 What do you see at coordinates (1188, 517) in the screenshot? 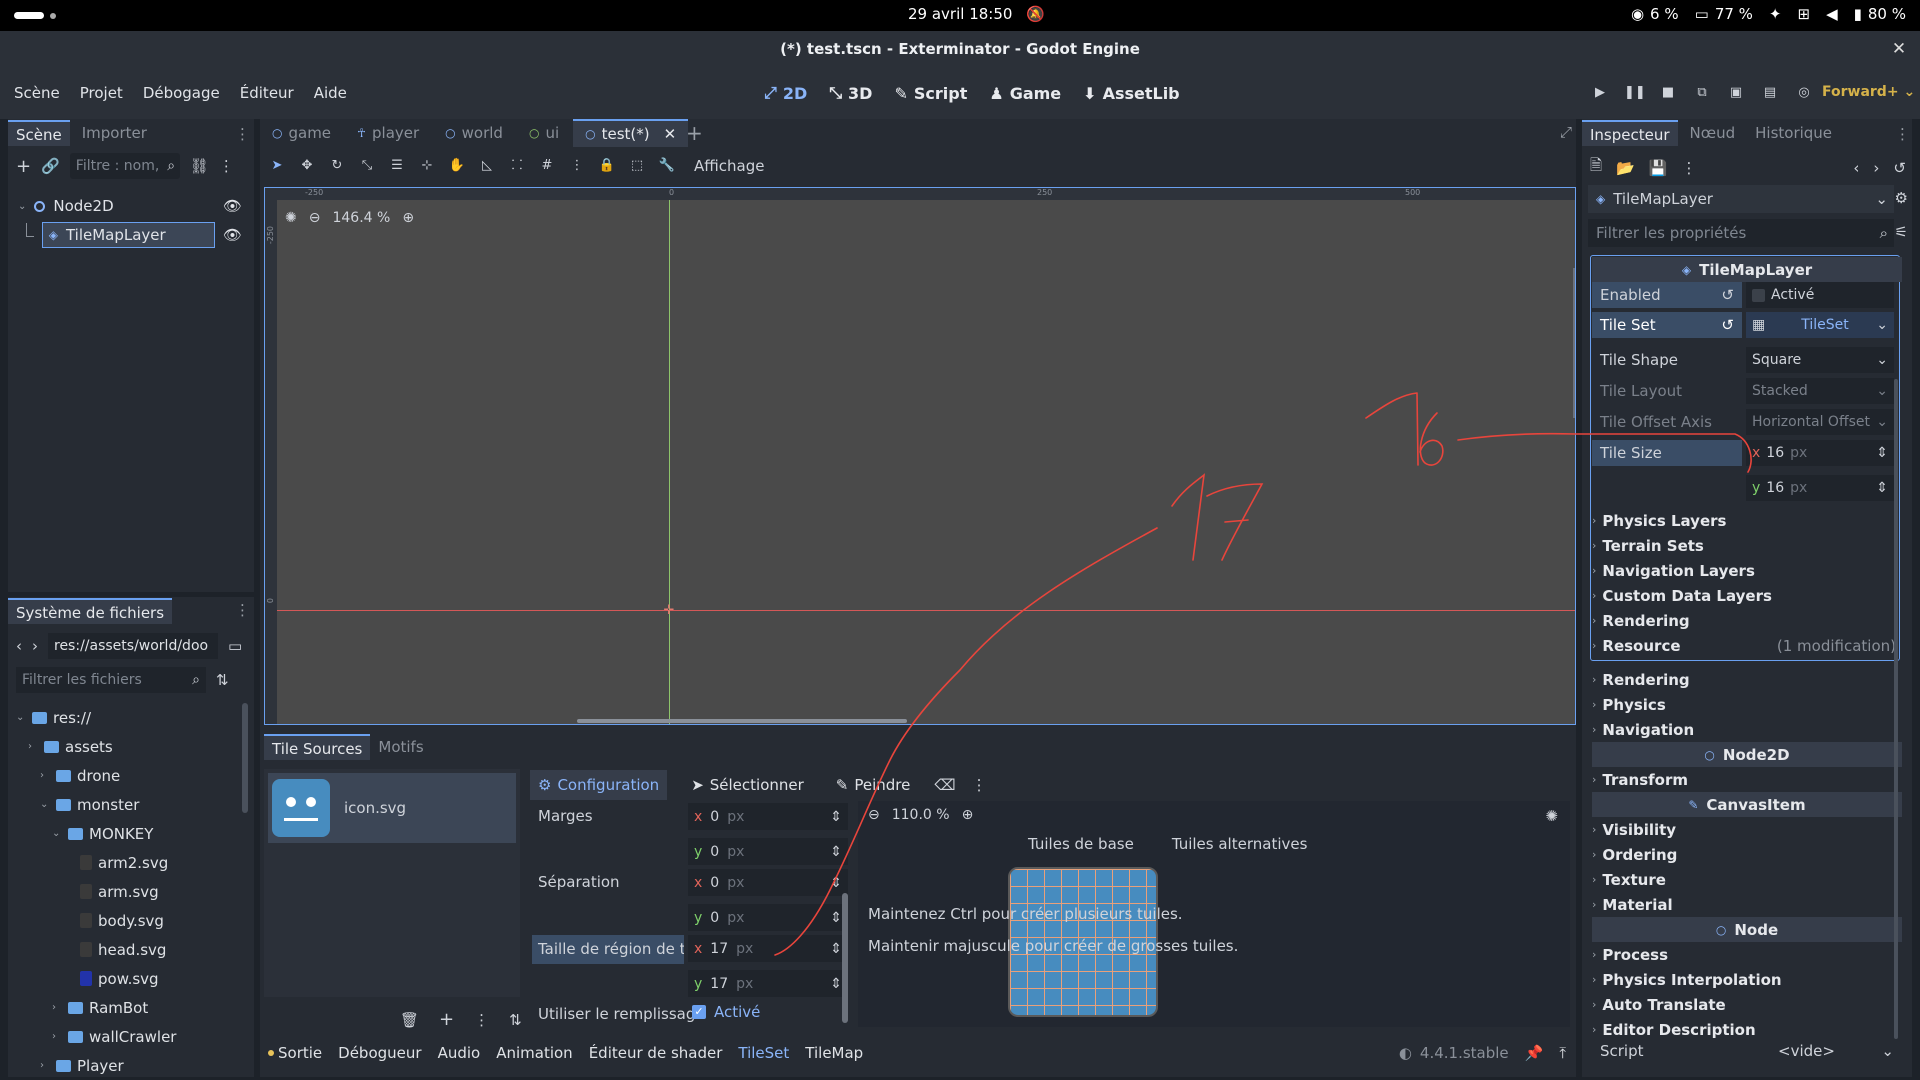
I see `annotation-digit-1b` at bounding box center [1188, 517].